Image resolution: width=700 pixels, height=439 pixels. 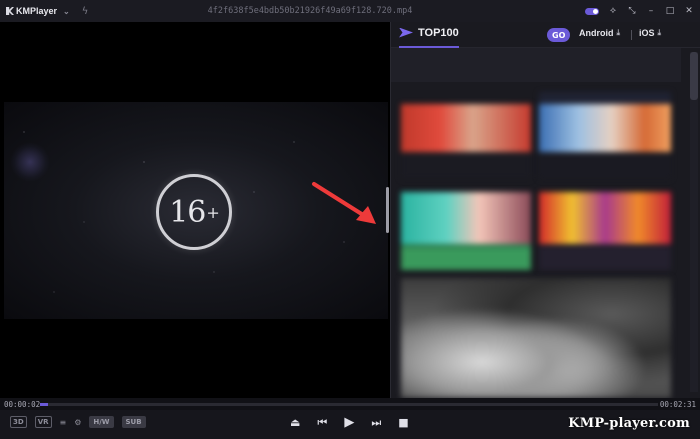 What do you see at coordinates (403, 422) in the screenshot?
I see `stop-icon: ■` at bounding box center [403, 422].